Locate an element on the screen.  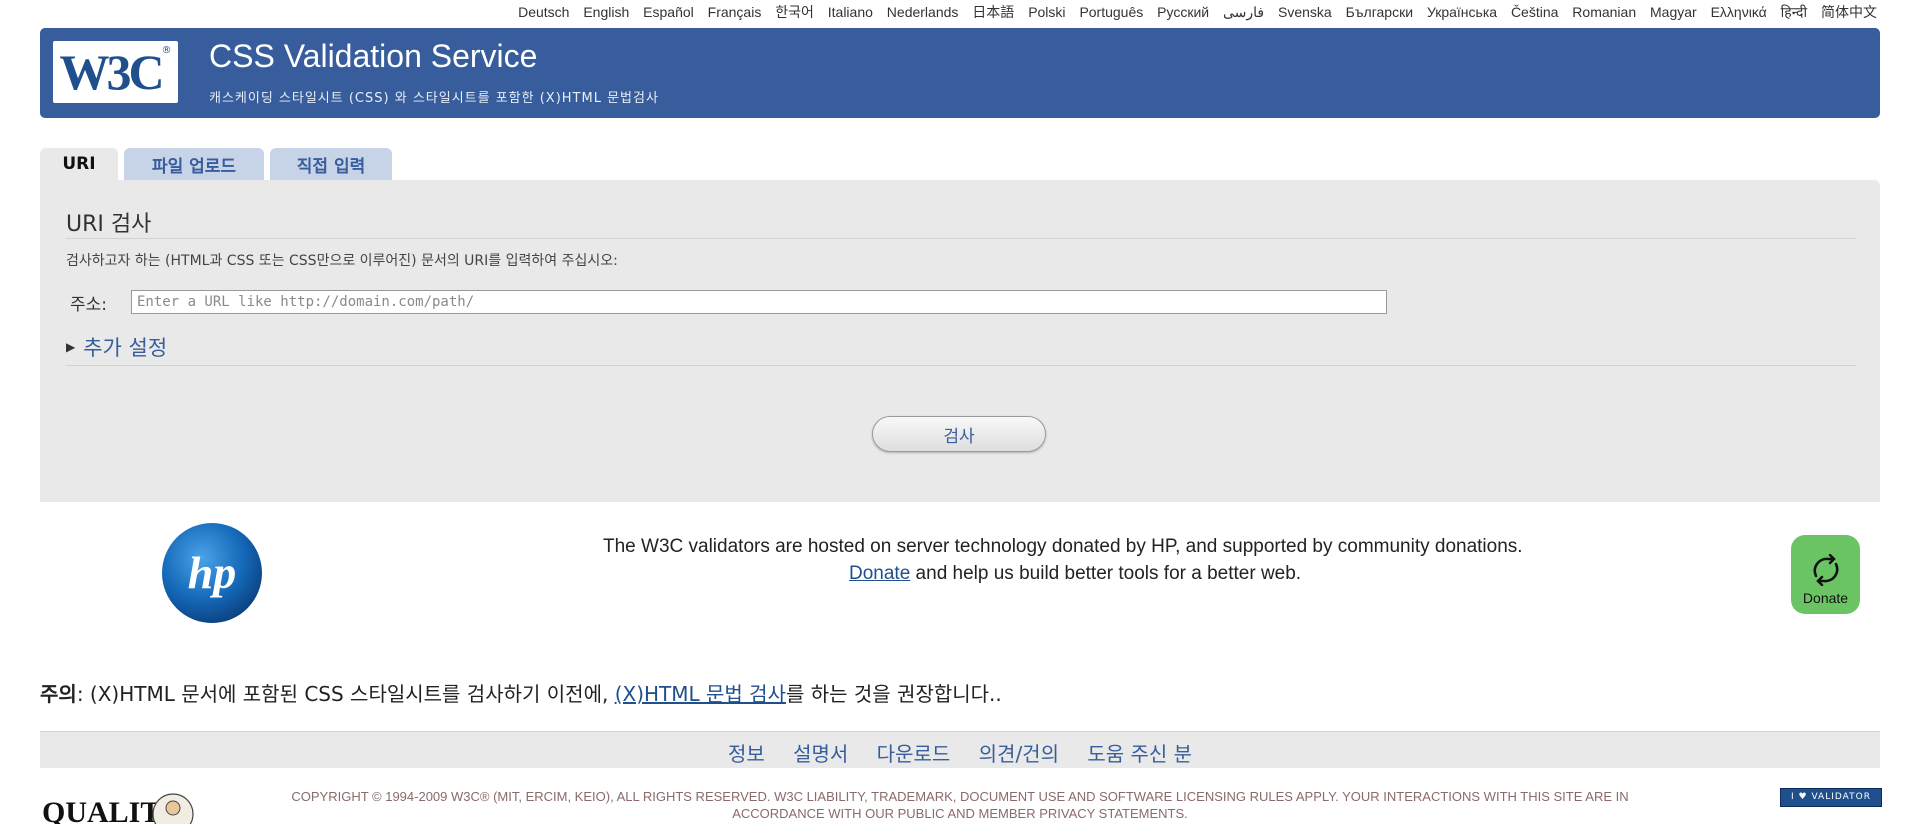
footer-link-download: 다운로드 is located at coordinates (914, 752).